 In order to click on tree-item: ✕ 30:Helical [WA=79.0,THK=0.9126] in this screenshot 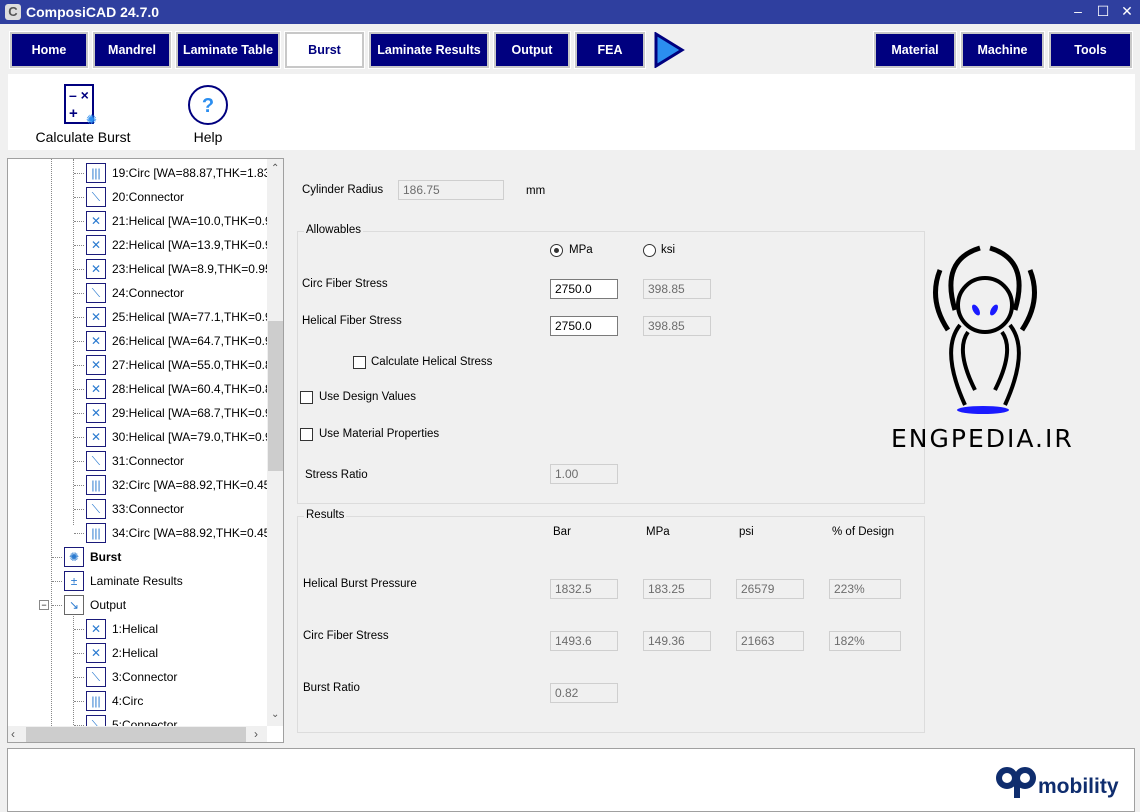, I will do `click(178, 437)`.